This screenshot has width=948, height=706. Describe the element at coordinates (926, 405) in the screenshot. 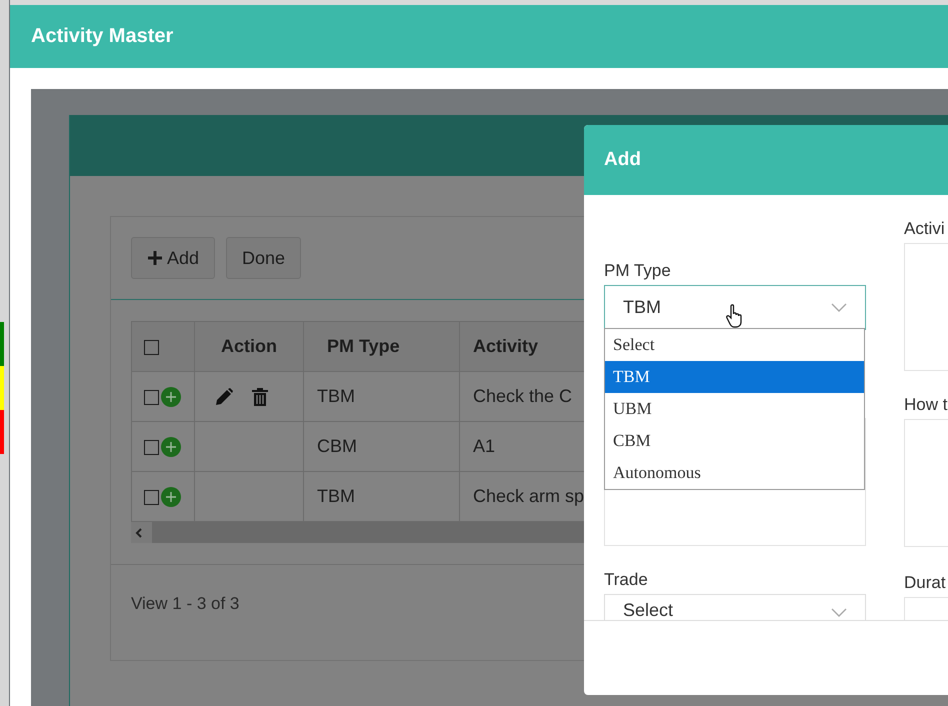

I see `field-label: How t` at that location.